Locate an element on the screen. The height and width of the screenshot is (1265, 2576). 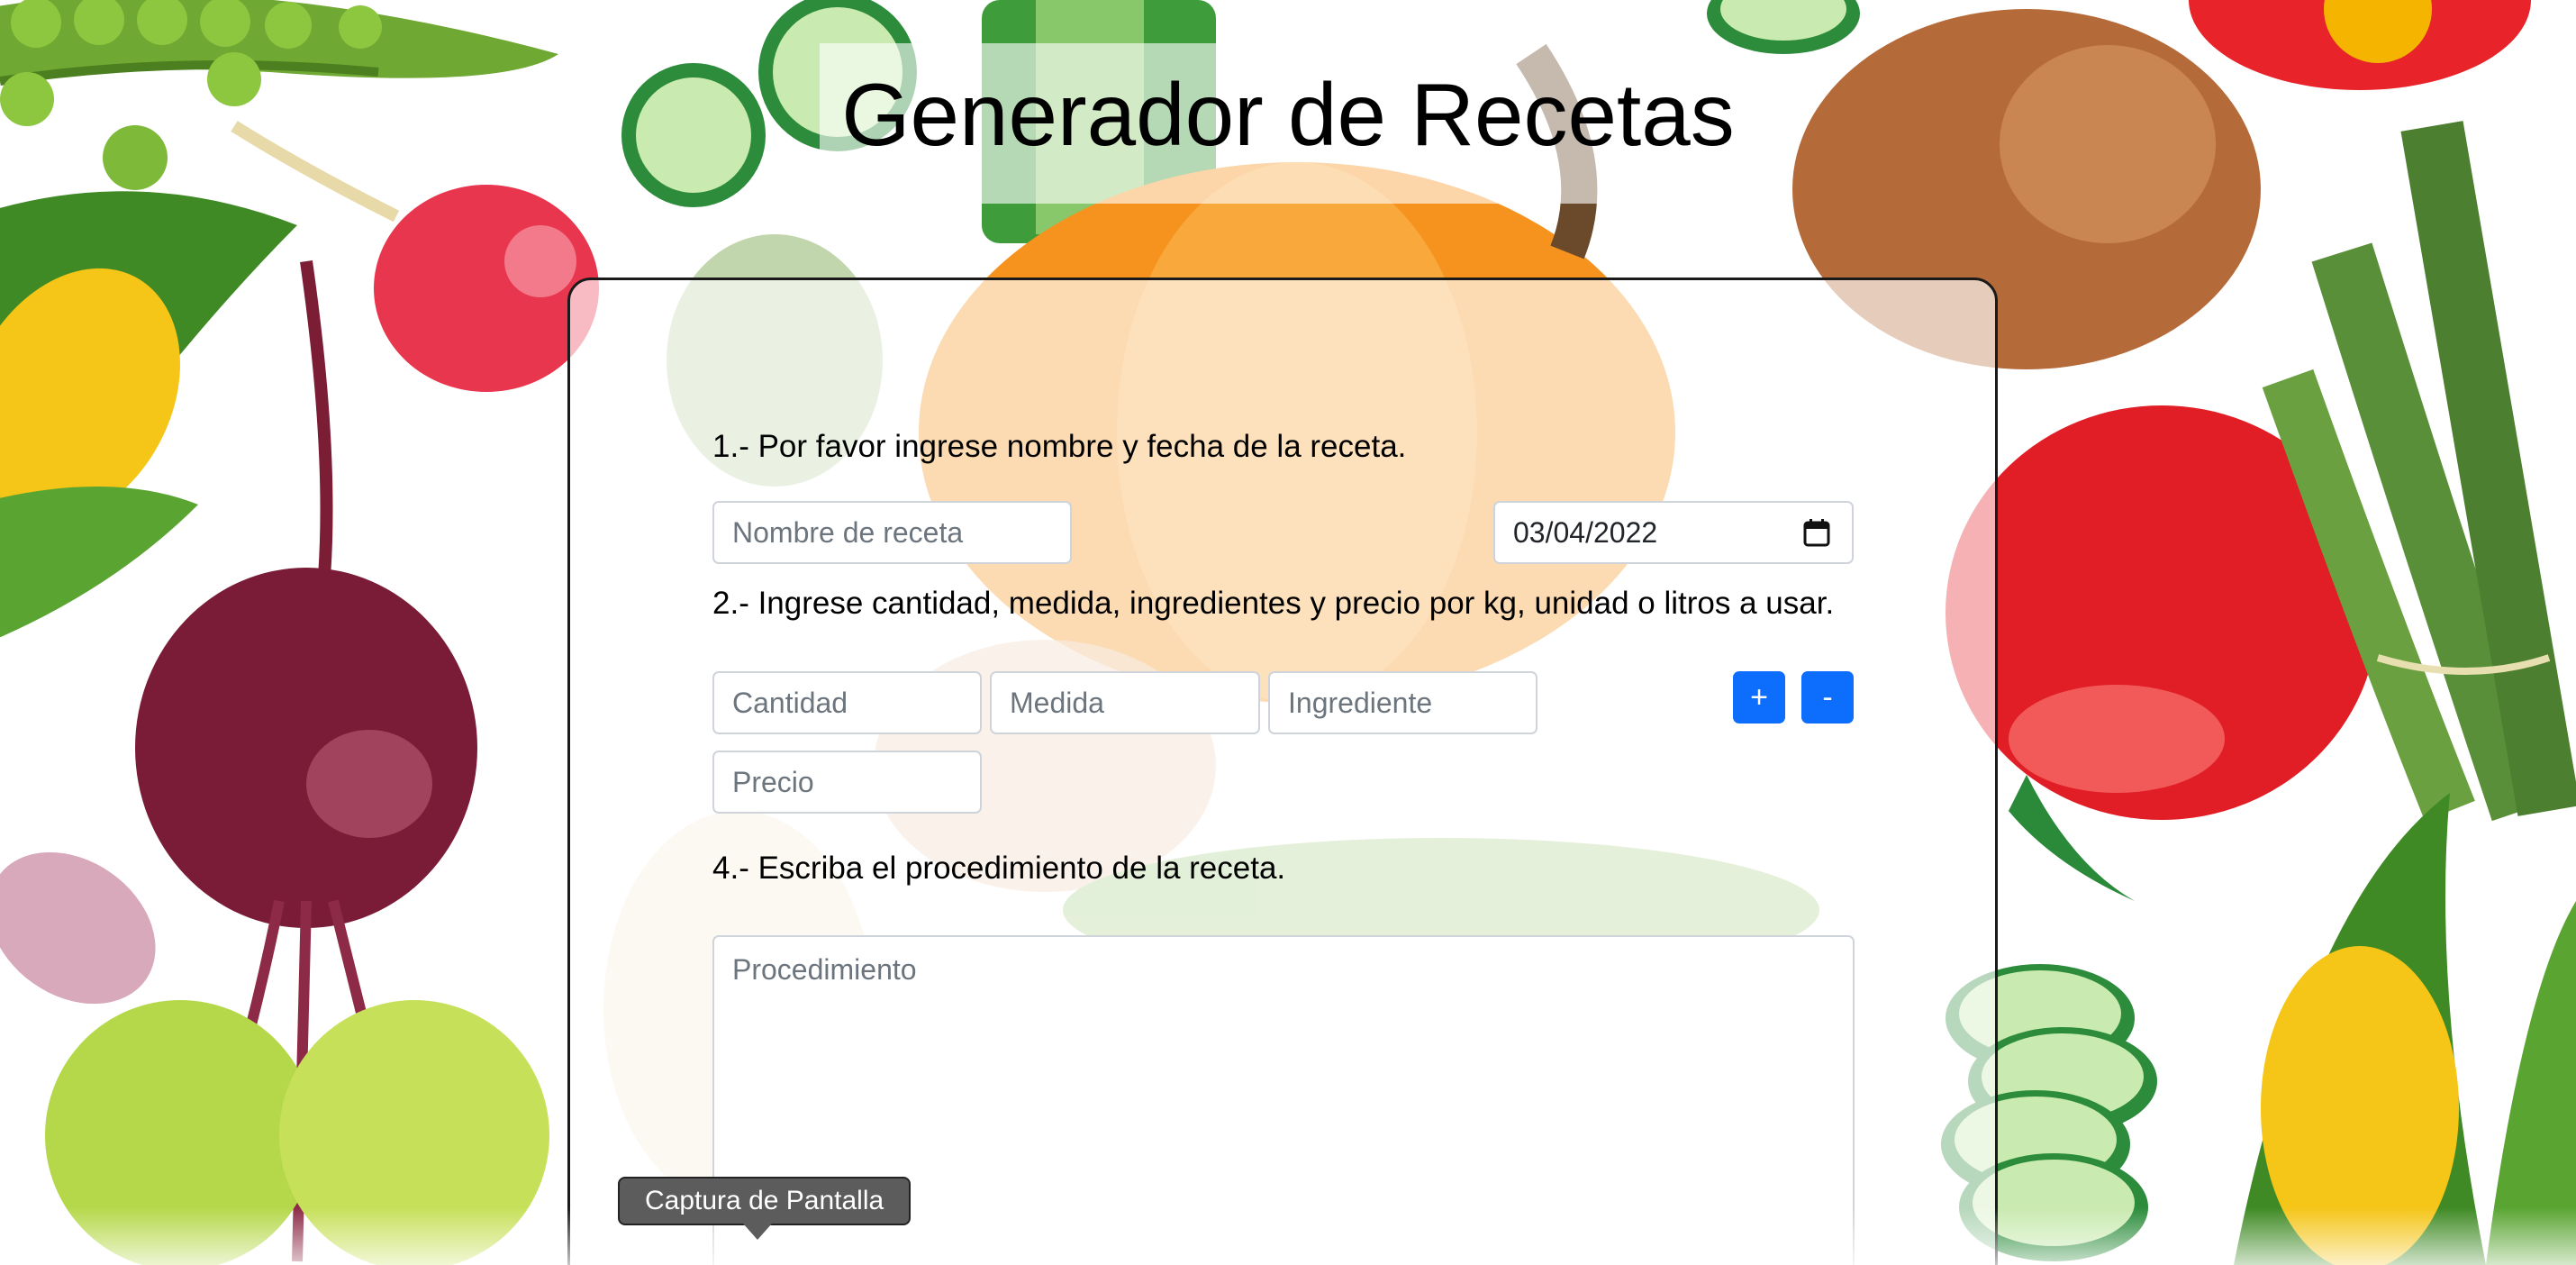
remove-ingredient-button: - is located at coordinates (1827, 697).